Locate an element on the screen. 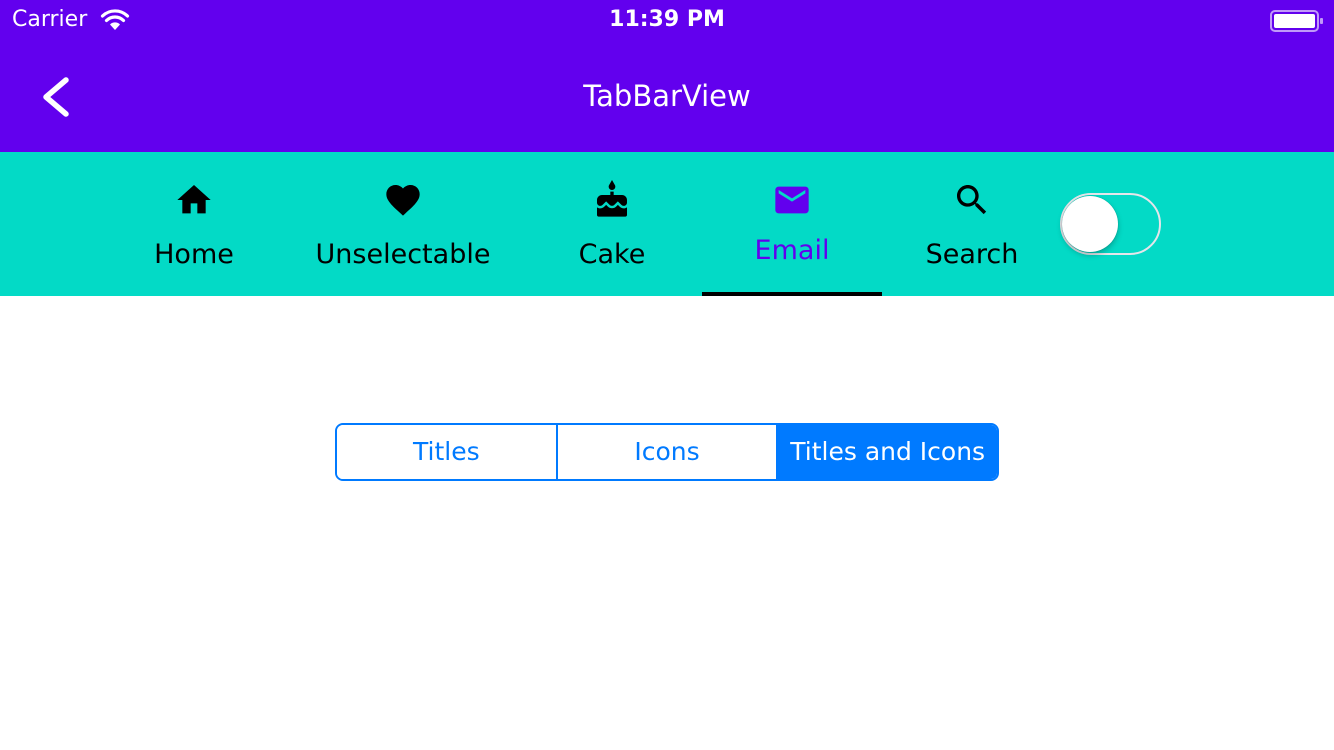 The width and height of the screenshot is (1334, 750). selected-tab-indicator is located at coordinates (792, 294).